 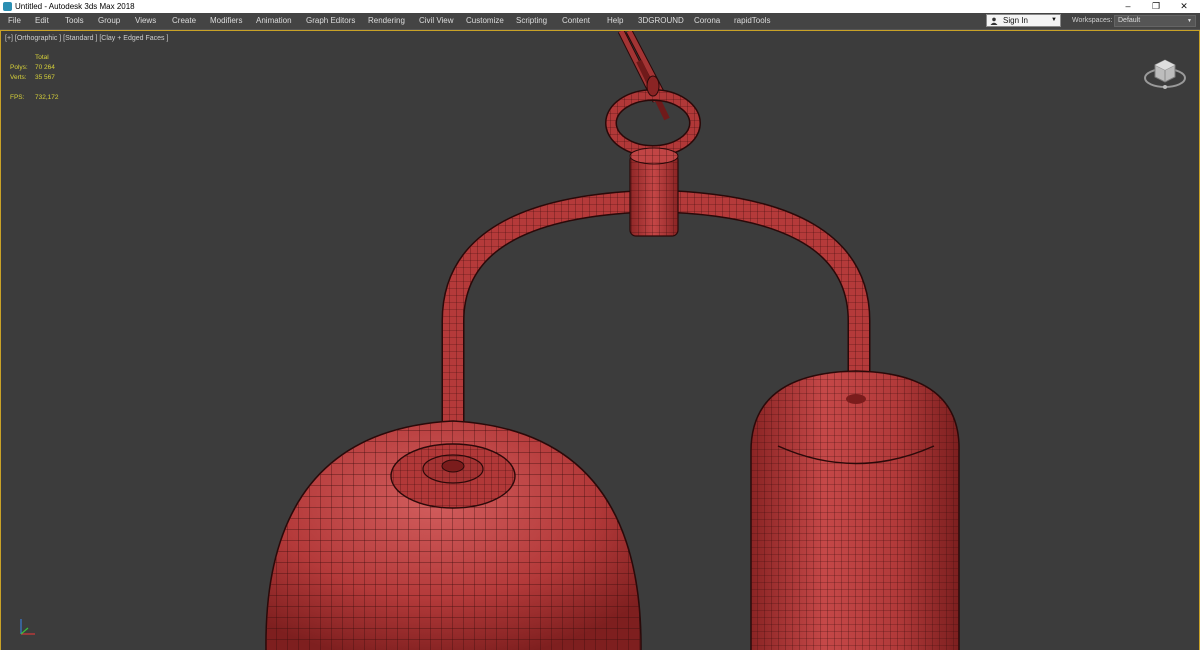 What do you see at coordinates (274, 21) in the screenshot?
I see `menu-animation: Animation` at bounding box center [274, 21].